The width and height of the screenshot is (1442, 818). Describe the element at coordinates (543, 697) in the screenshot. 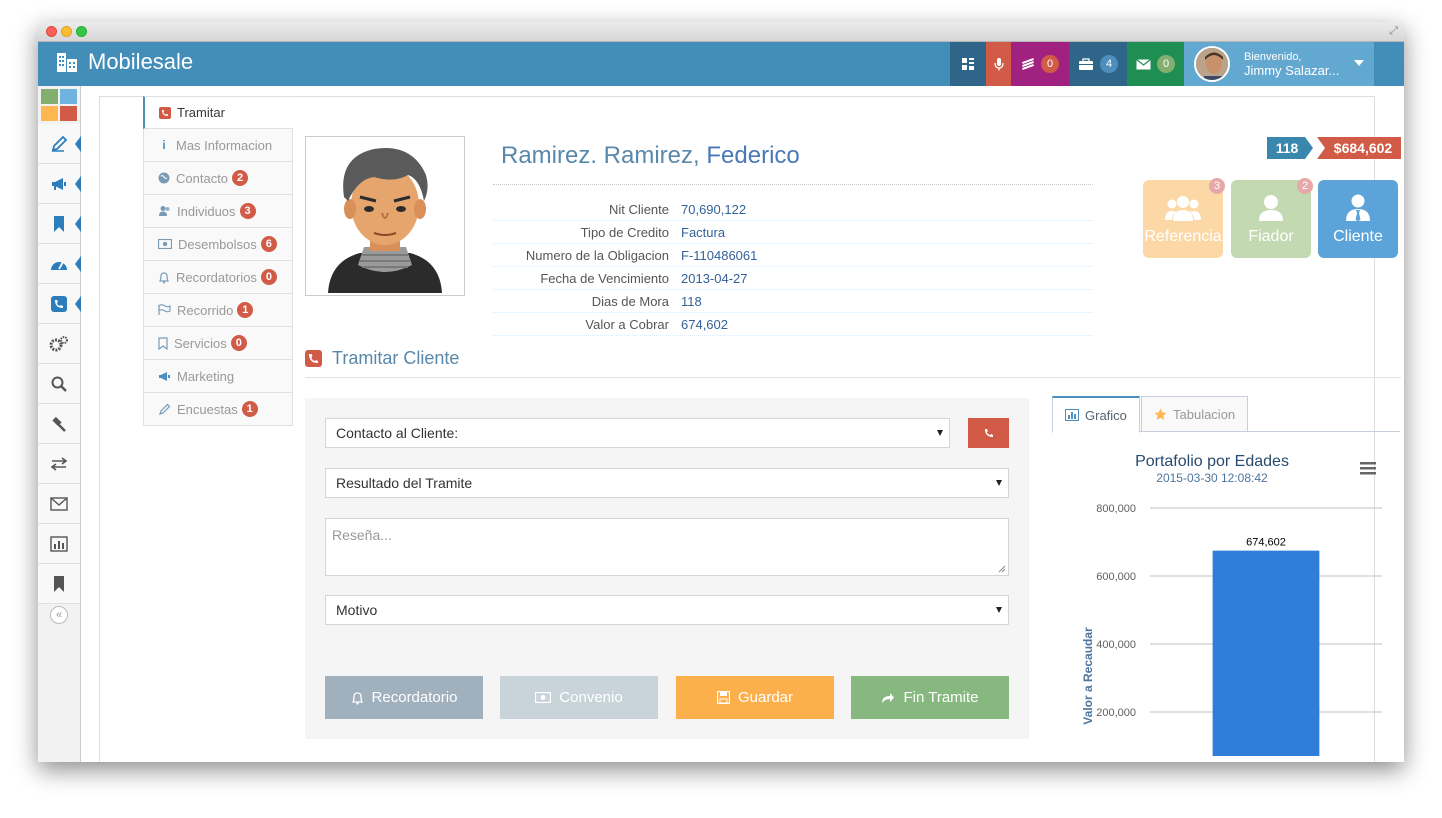

I see `money-icon` at that location.